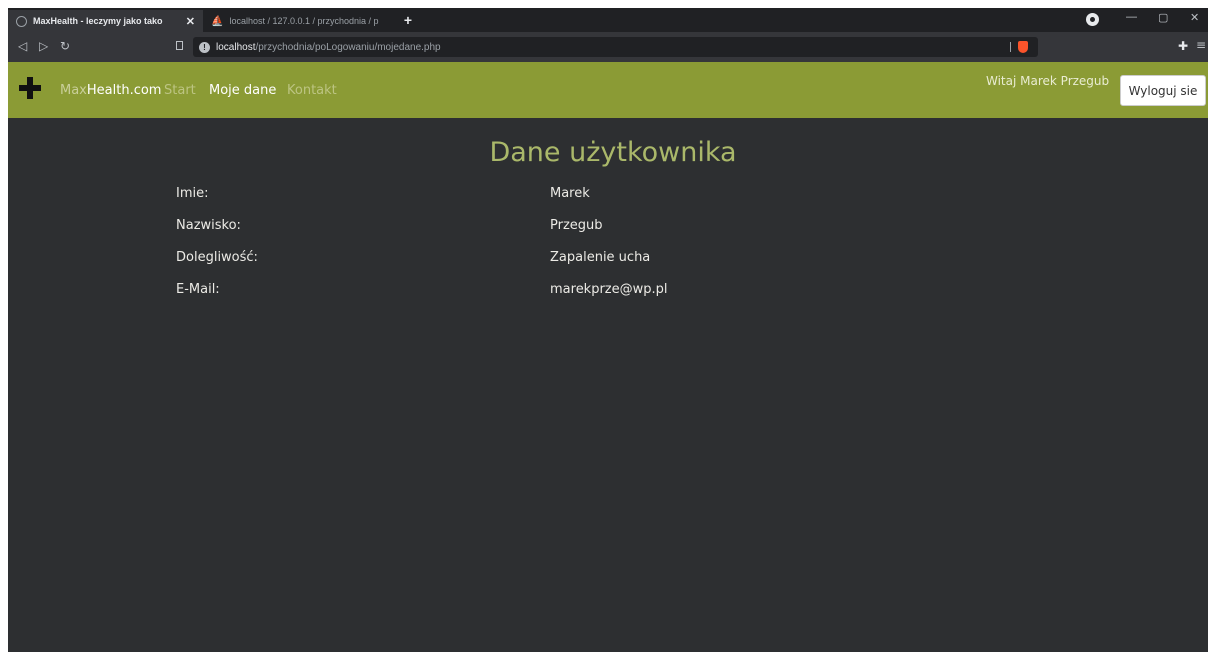  I want to click on close-tab-icon: ✕, so click(190, 21).